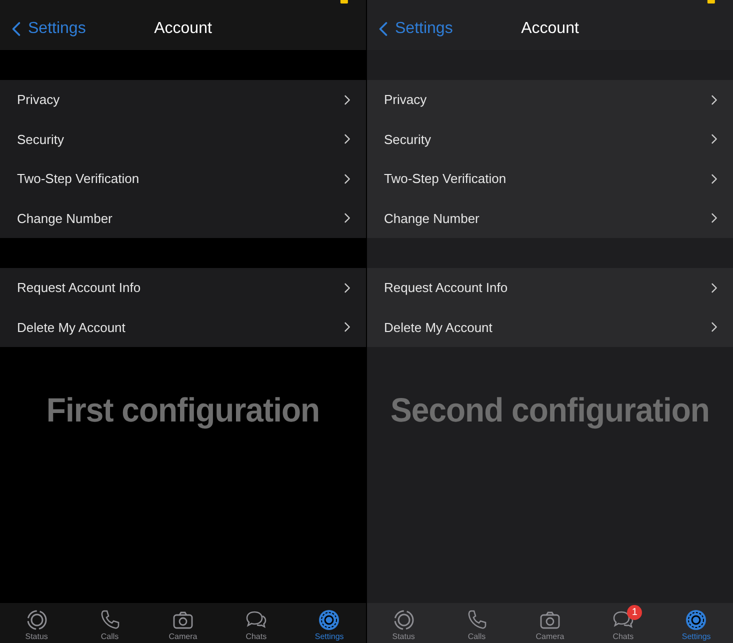 The height and width of the screenshot is (643, 733). I want to click on badge: 1, so click(634, 612).